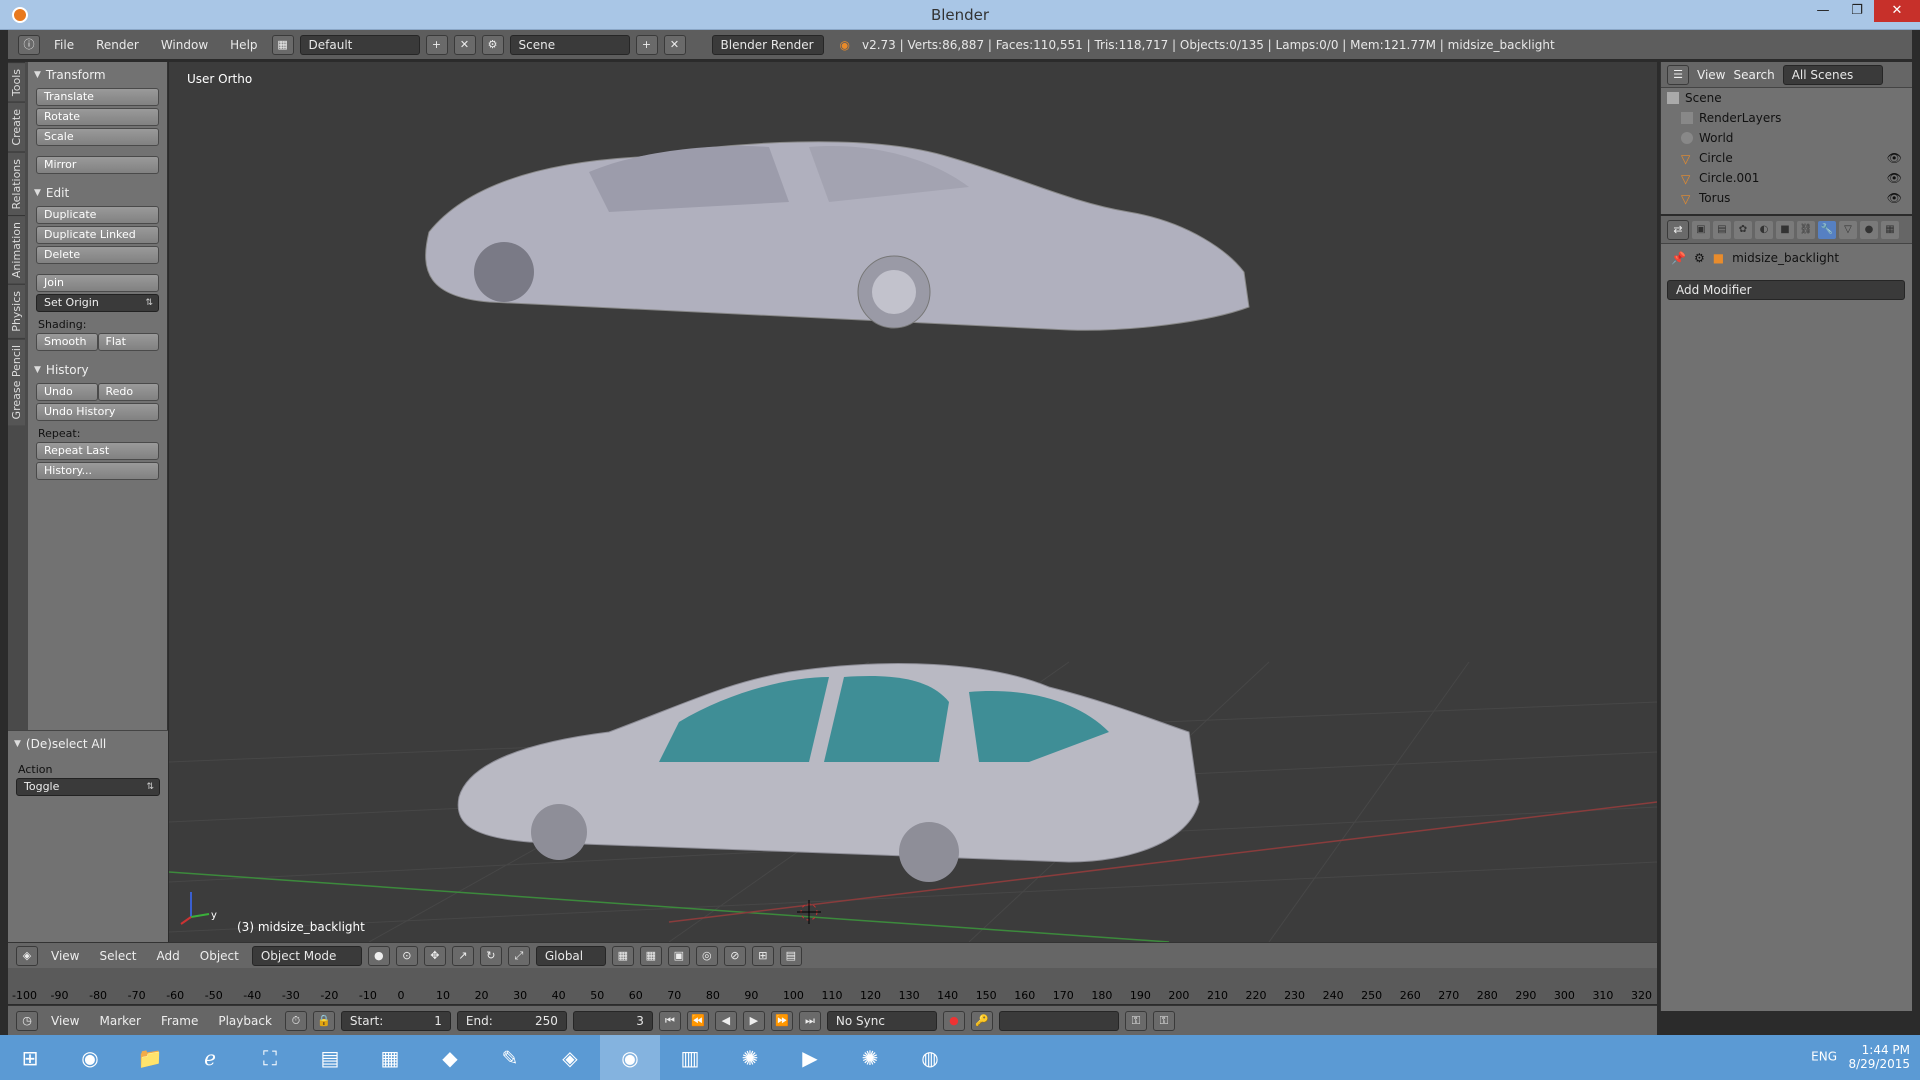 Image resolution: width=1920 pixels, height=1080 pixels. I want to click on pin-icon: 📌, so click(1678, 258).